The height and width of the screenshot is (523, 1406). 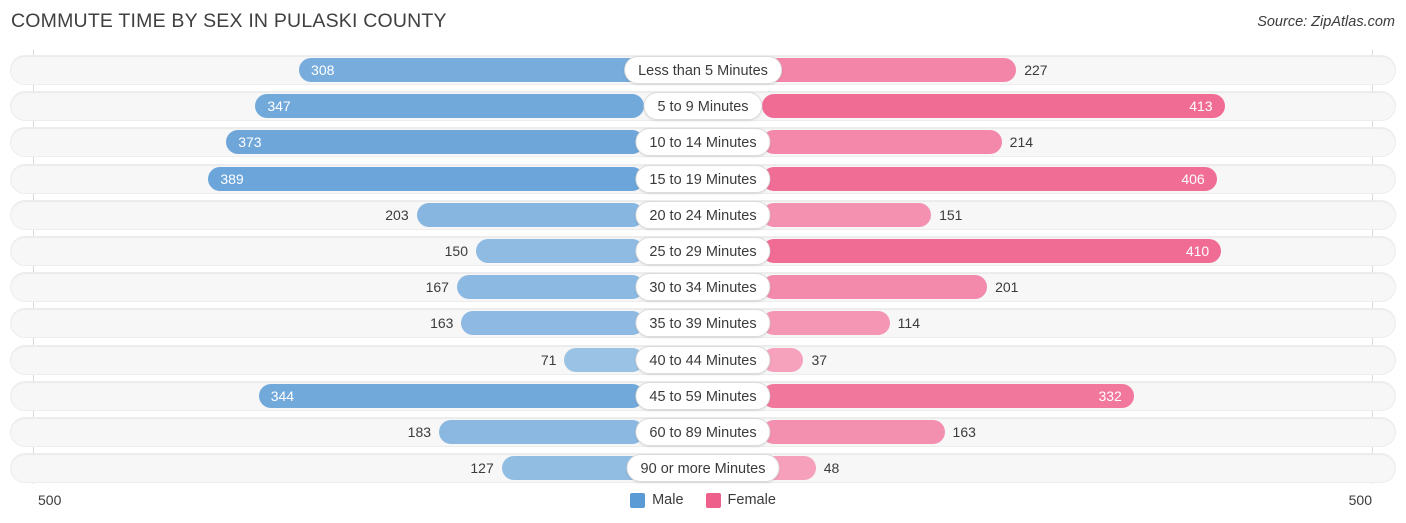 I want to click on category-label-pill: 35 to 39 Minutes, so click(x=703, y=323).